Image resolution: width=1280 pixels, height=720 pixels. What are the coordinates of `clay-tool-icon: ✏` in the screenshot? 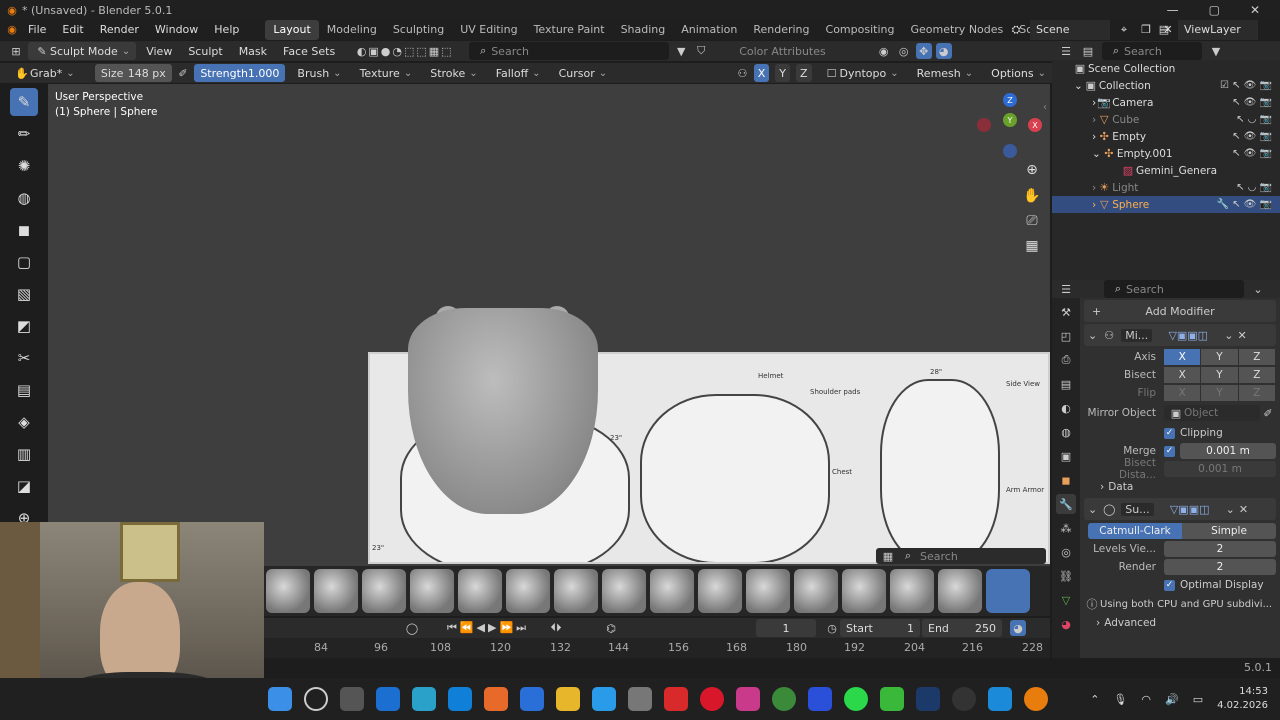 It's located at (24, 134).